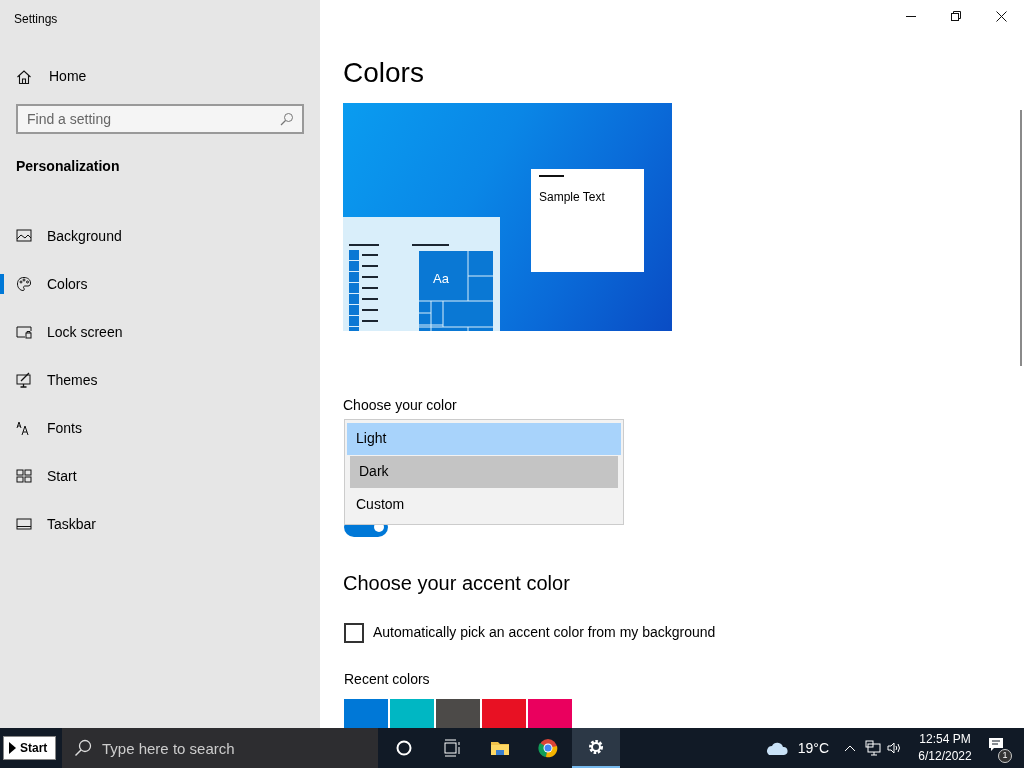  Describe the element at coordinates (354, 632) in the screenshot. I see `checkbox` at that location.